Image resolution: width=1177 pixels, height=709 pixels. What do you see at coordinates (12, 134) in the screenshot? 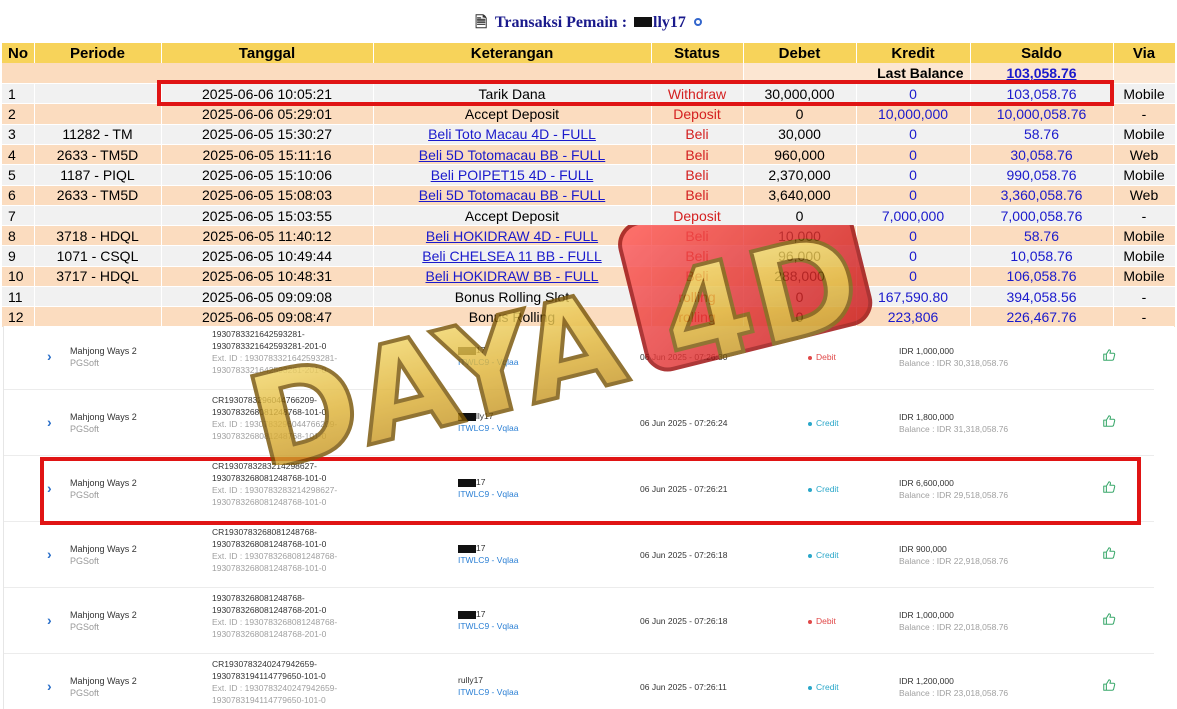
I see `cell-no-text: 3` at bounding box center [12, 134].